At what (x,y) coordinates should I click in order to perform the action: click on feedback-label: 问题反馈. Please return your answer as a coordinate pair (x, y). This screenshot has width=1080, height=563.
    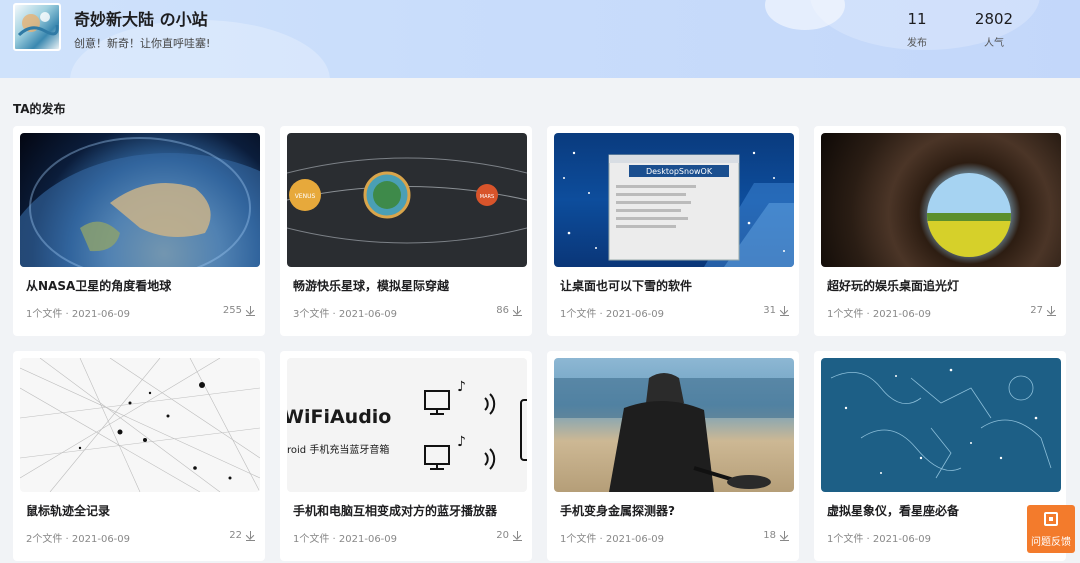
    Looking at the image, I should click on (1051, 542).